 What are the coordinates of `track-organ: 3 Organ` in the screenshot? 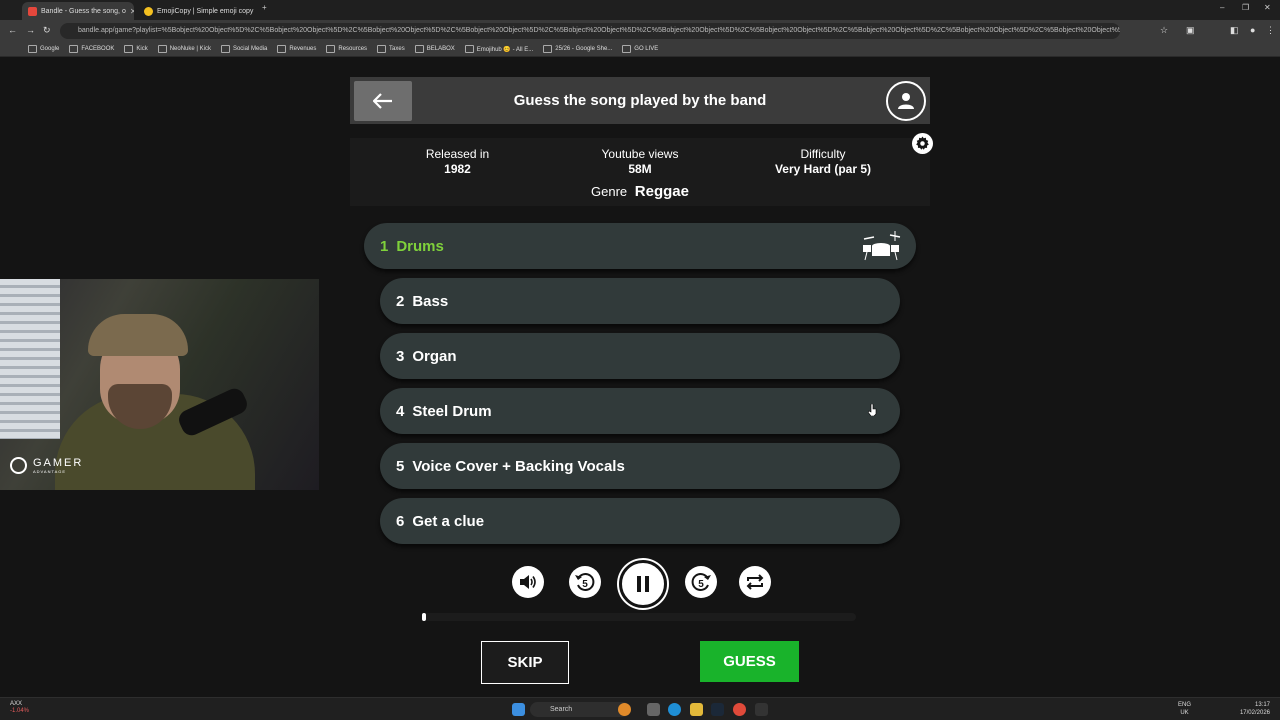 It's located at (640, 356).